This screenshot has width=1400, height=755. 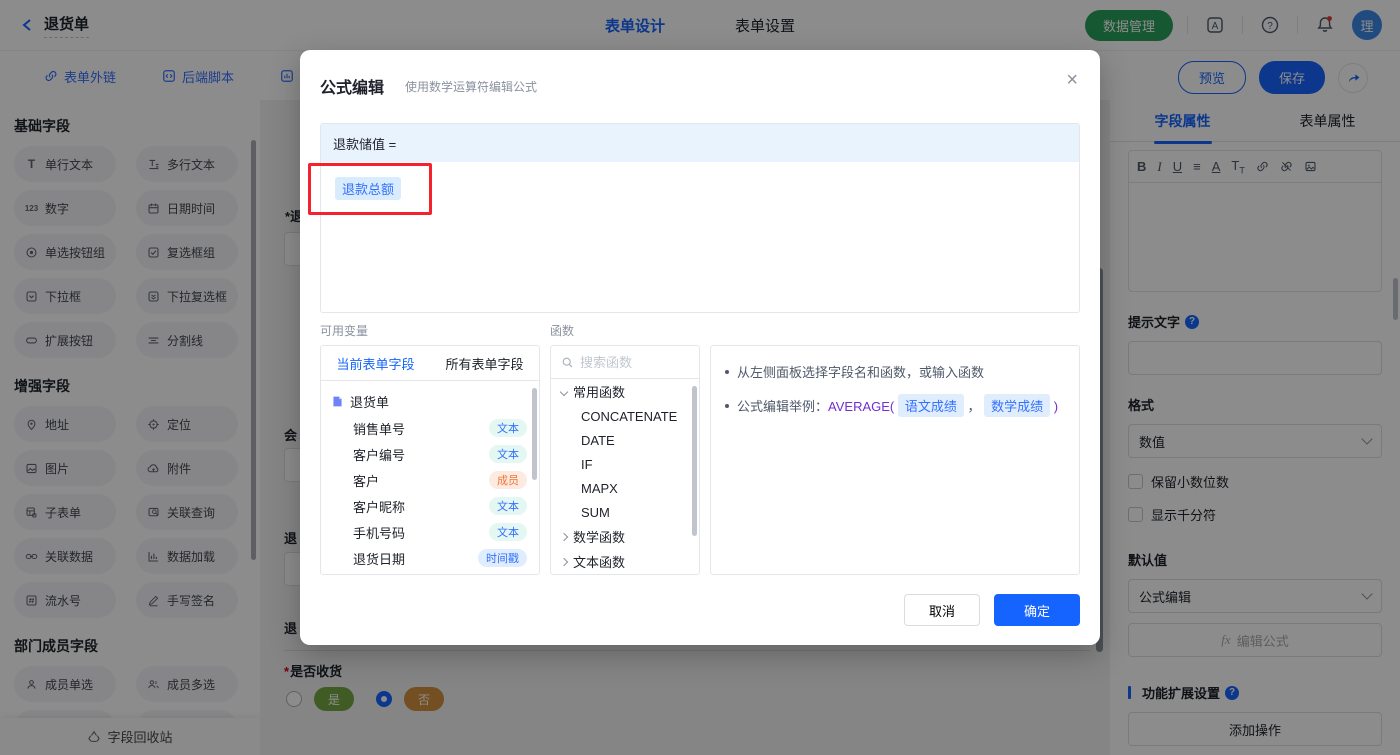 I want to click on search-icon, so click(x=567, y=362).